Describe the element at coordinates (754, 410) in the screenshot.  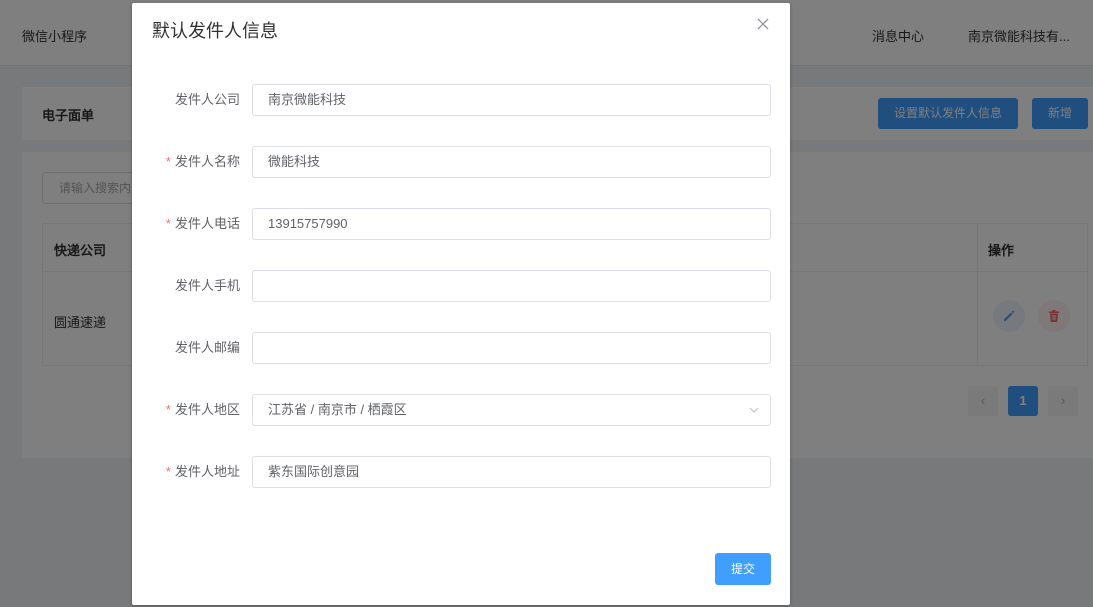
I see `chevron-down-icon` at that location.